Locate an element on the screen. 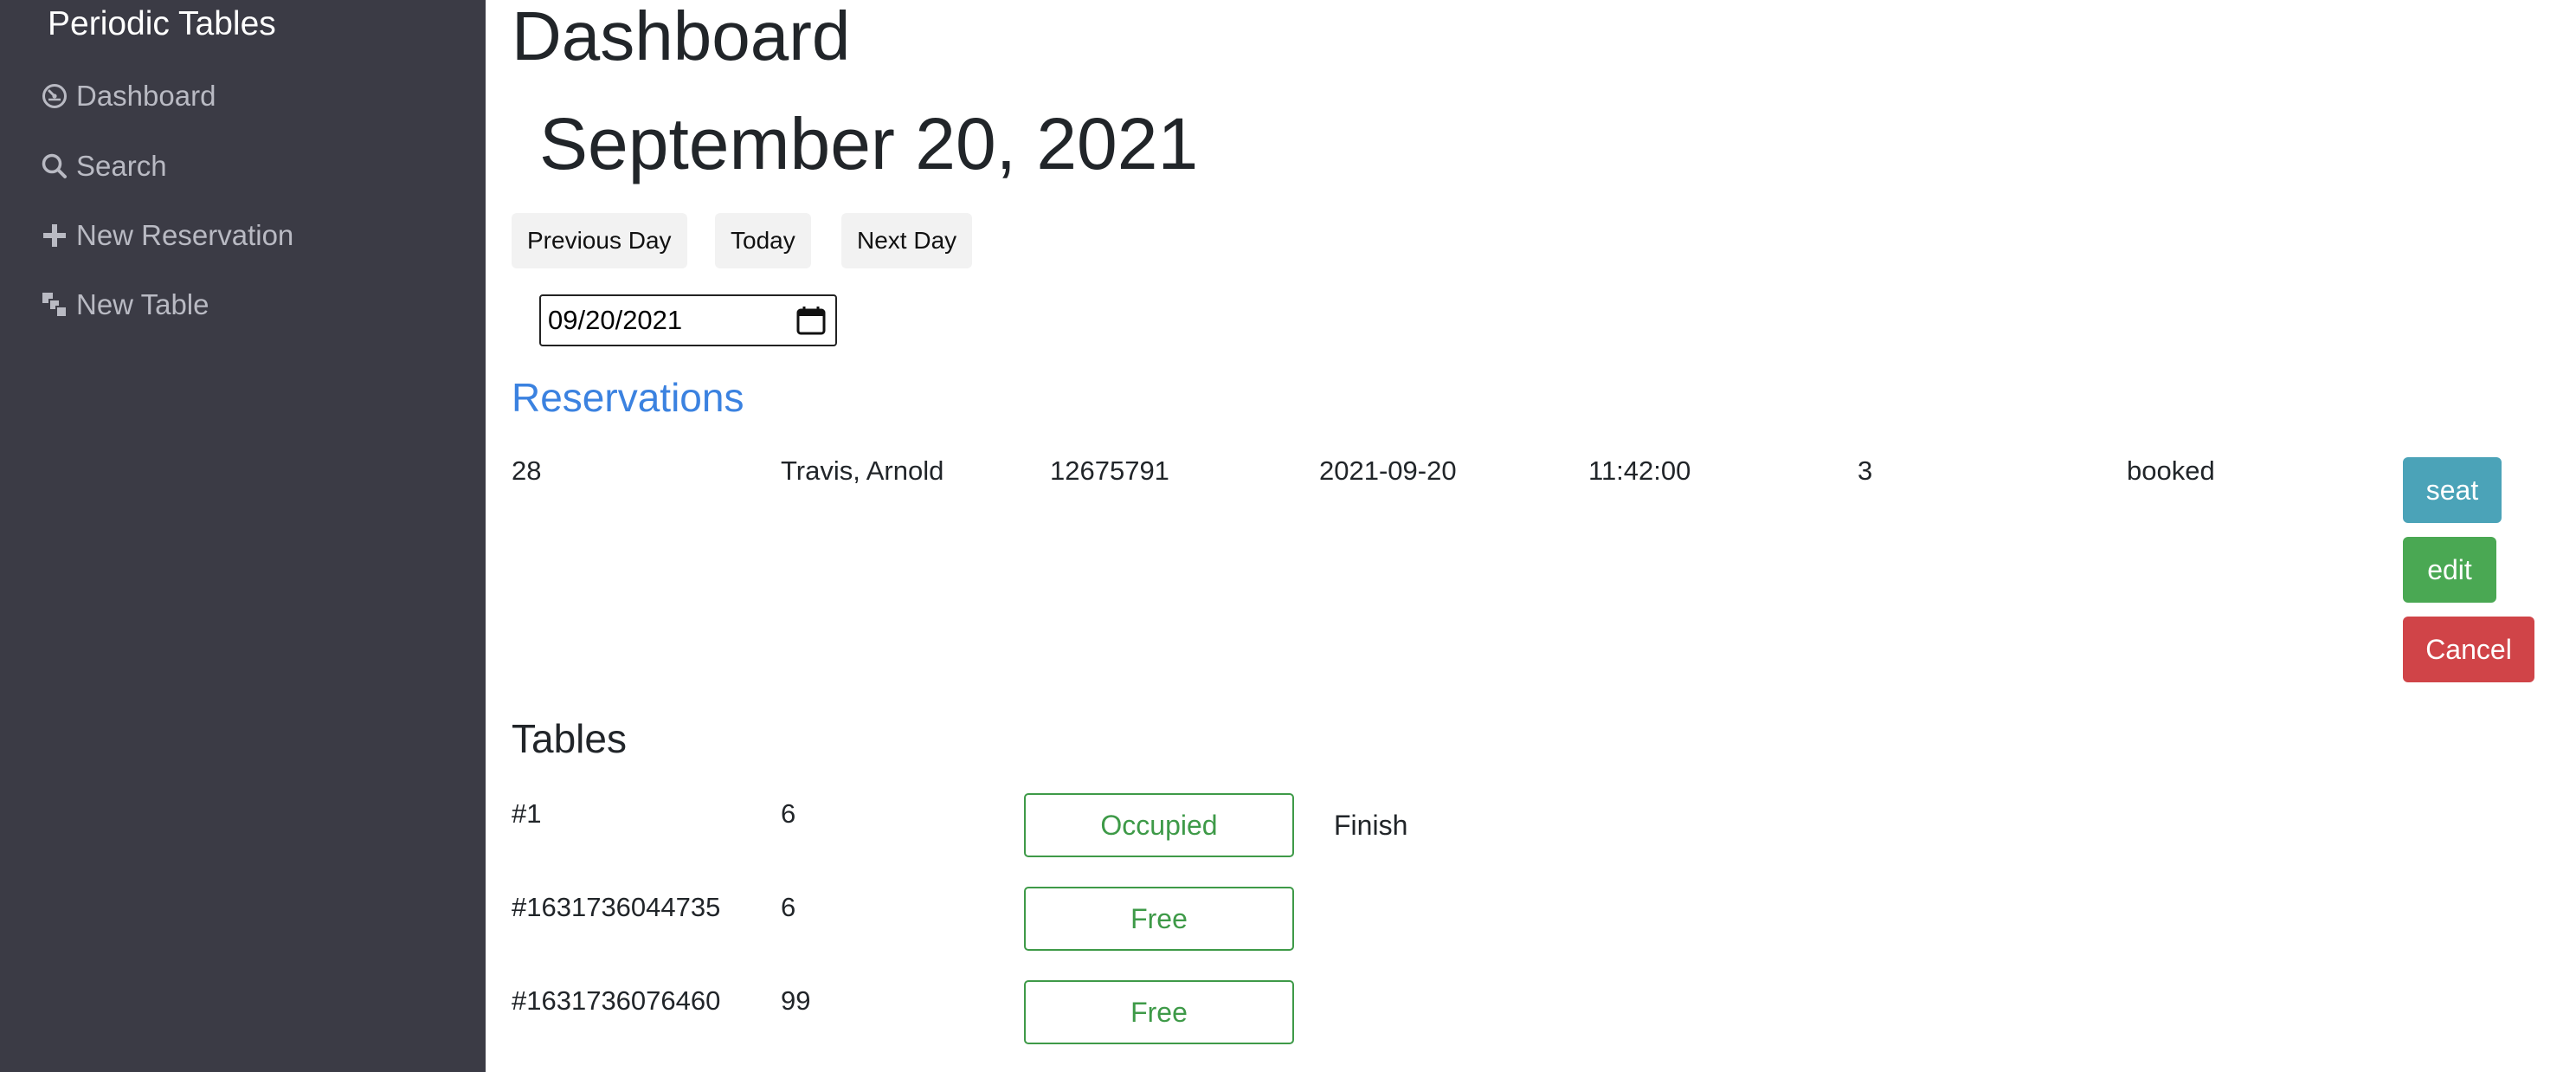 Image resolution: width=2576 pixels, height=1072 pixels. sidebar-item-label: New Table is located at coordinates (142, 304).